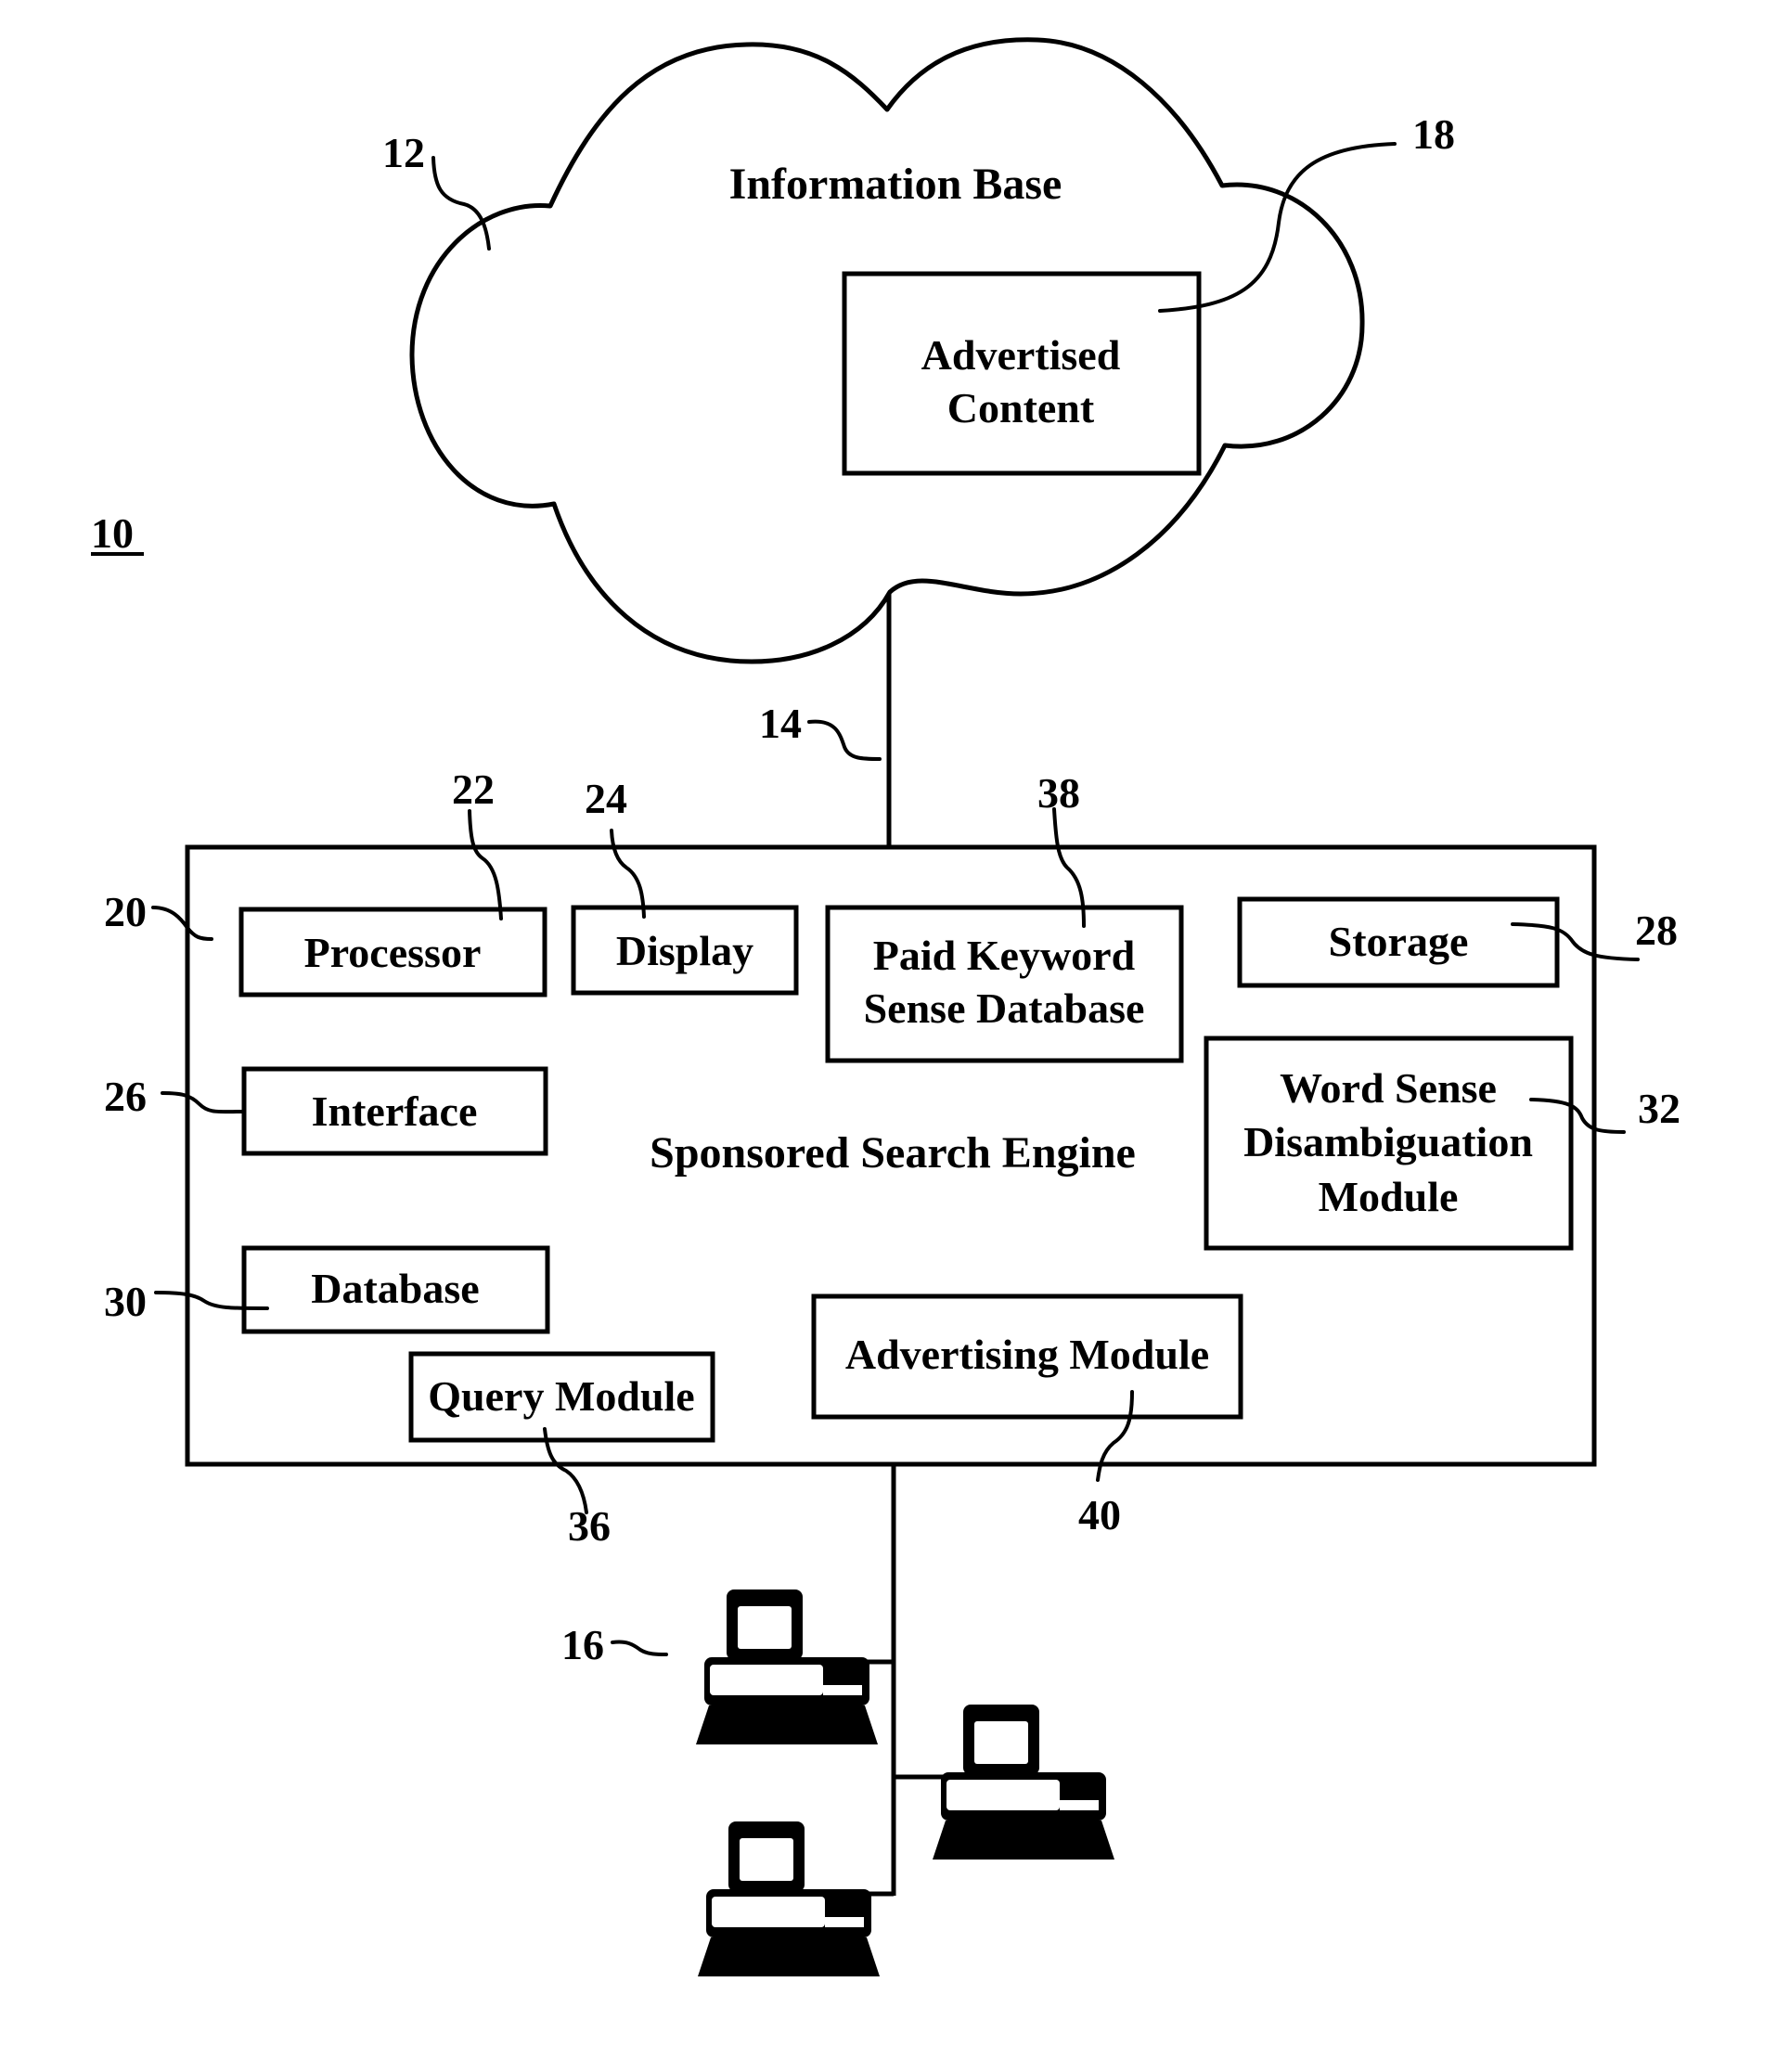 This screenshot has width=1777, height=2072. Describe the element at coordinates (893, 1153) in the screenshot. I see `engine-label: Sponsored Search Engine` at that location.